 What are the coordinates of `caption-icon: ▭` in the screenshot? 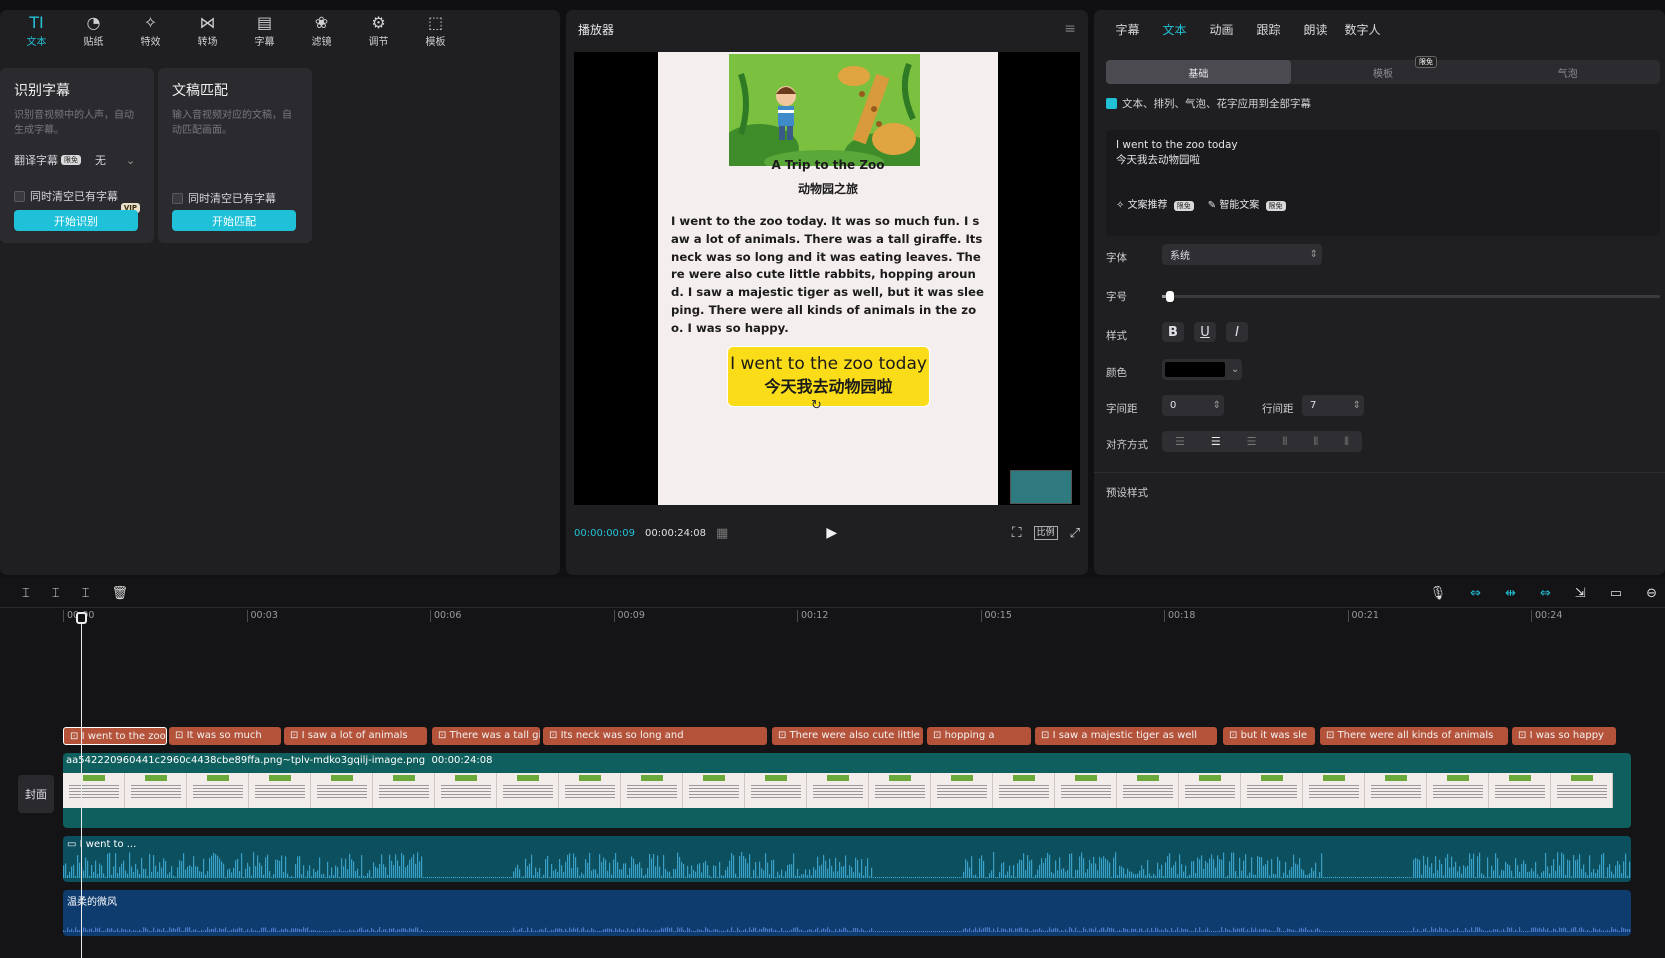 It's located at (1616, 593).